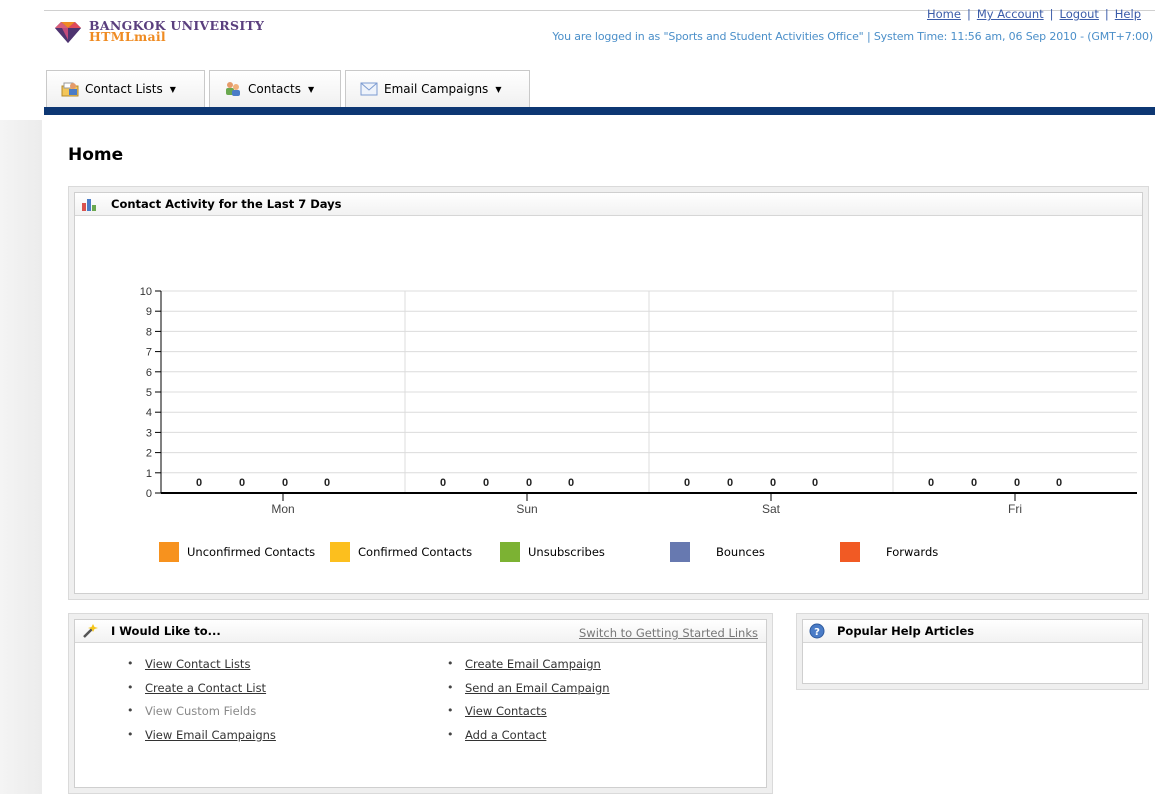 The image size is (1155, 794). I want to click on magic-wand-icon, so click(90, 631).